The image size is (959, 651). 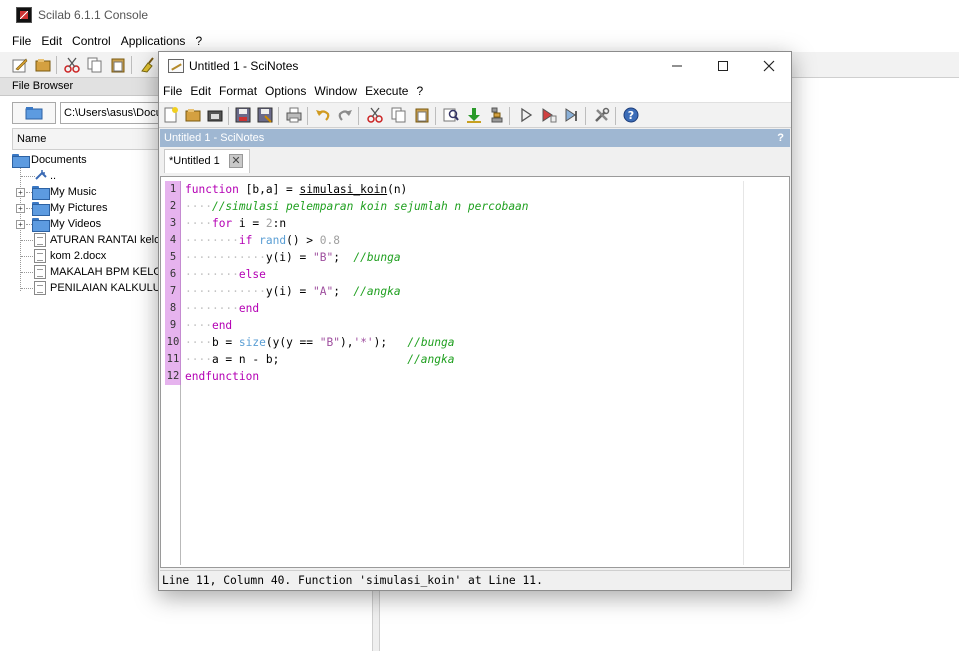 What do you see at coordinates (171, 115) in the screenshot?
I see `new-file-icon` at bounding box center [171, 115].